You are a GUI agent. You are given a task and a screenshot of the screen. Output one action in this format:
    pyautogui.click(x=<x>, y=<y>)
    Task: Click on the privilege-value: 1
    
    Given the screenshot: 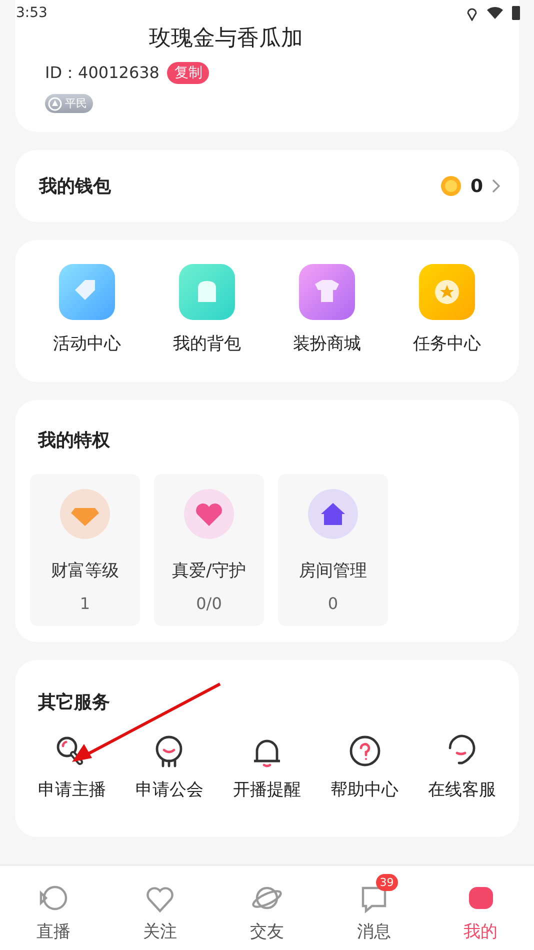 What is the action you would take?
    pyautogui.click(x=85, y=603)
    